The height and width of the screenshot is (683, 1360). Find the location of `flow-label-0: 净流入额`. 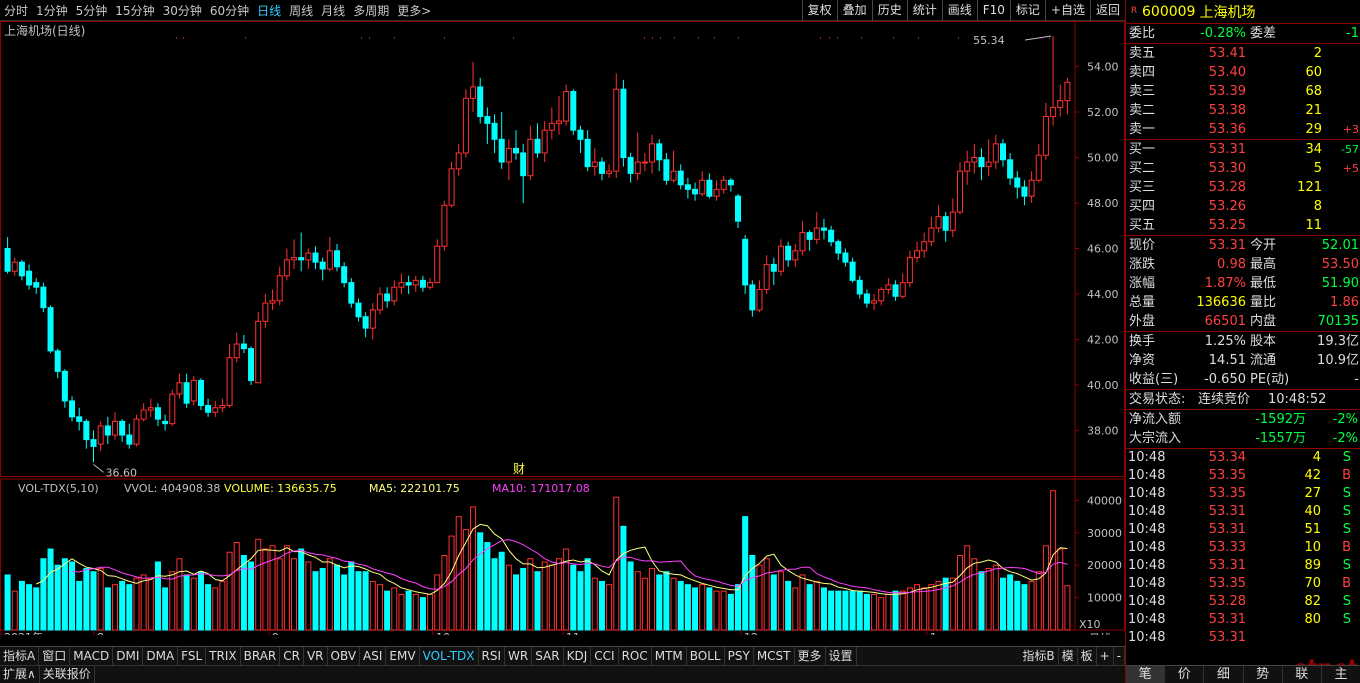

flow-label-0: 净流入额 is located at coordinates (1155, 419).